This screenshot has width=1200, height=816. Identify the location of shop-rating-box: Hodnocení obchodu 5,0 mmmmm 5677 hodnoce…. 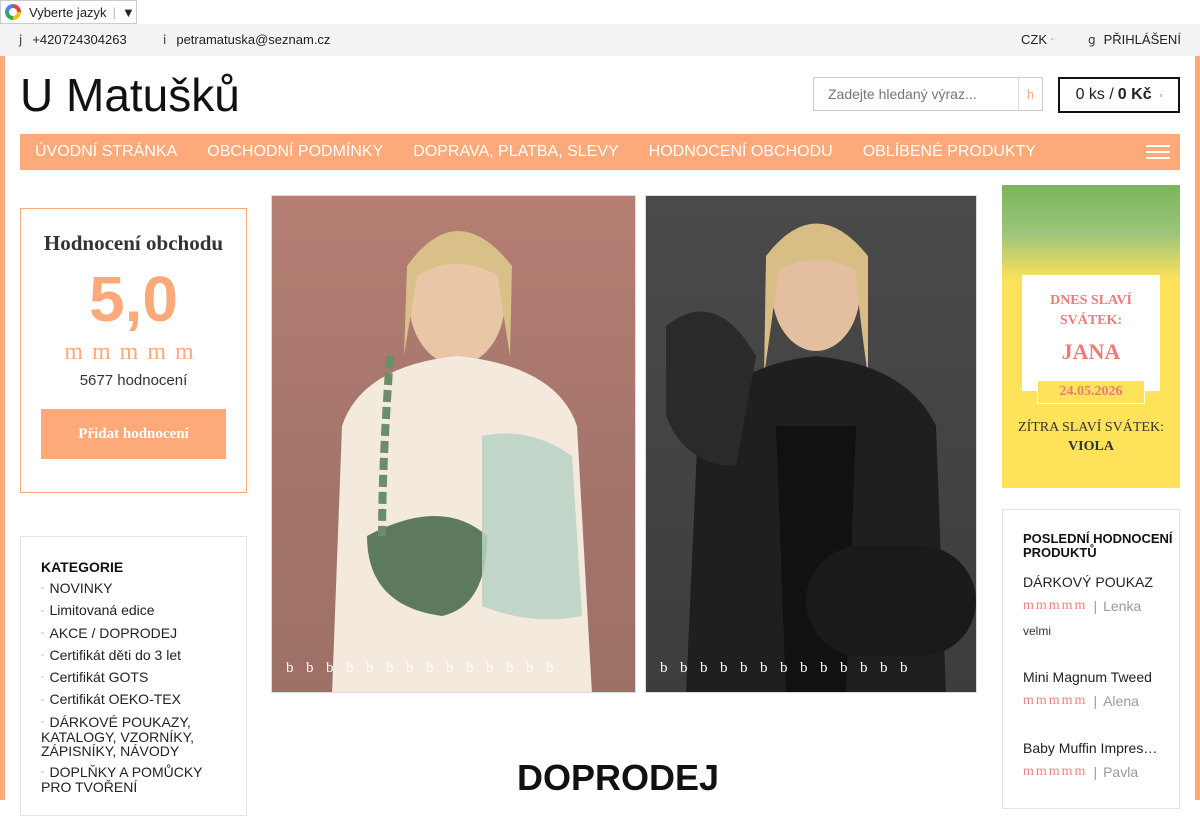
(133, 350).